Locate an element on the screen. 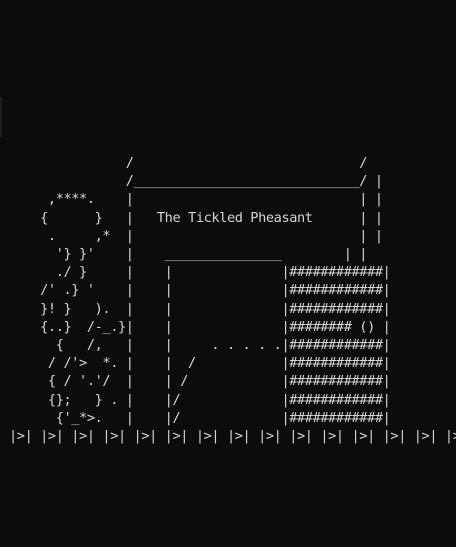 This screenshot has width=456, height=547. ascii-art-line: { /, | | . . . . .|############| is located at coordinates (200, 345).